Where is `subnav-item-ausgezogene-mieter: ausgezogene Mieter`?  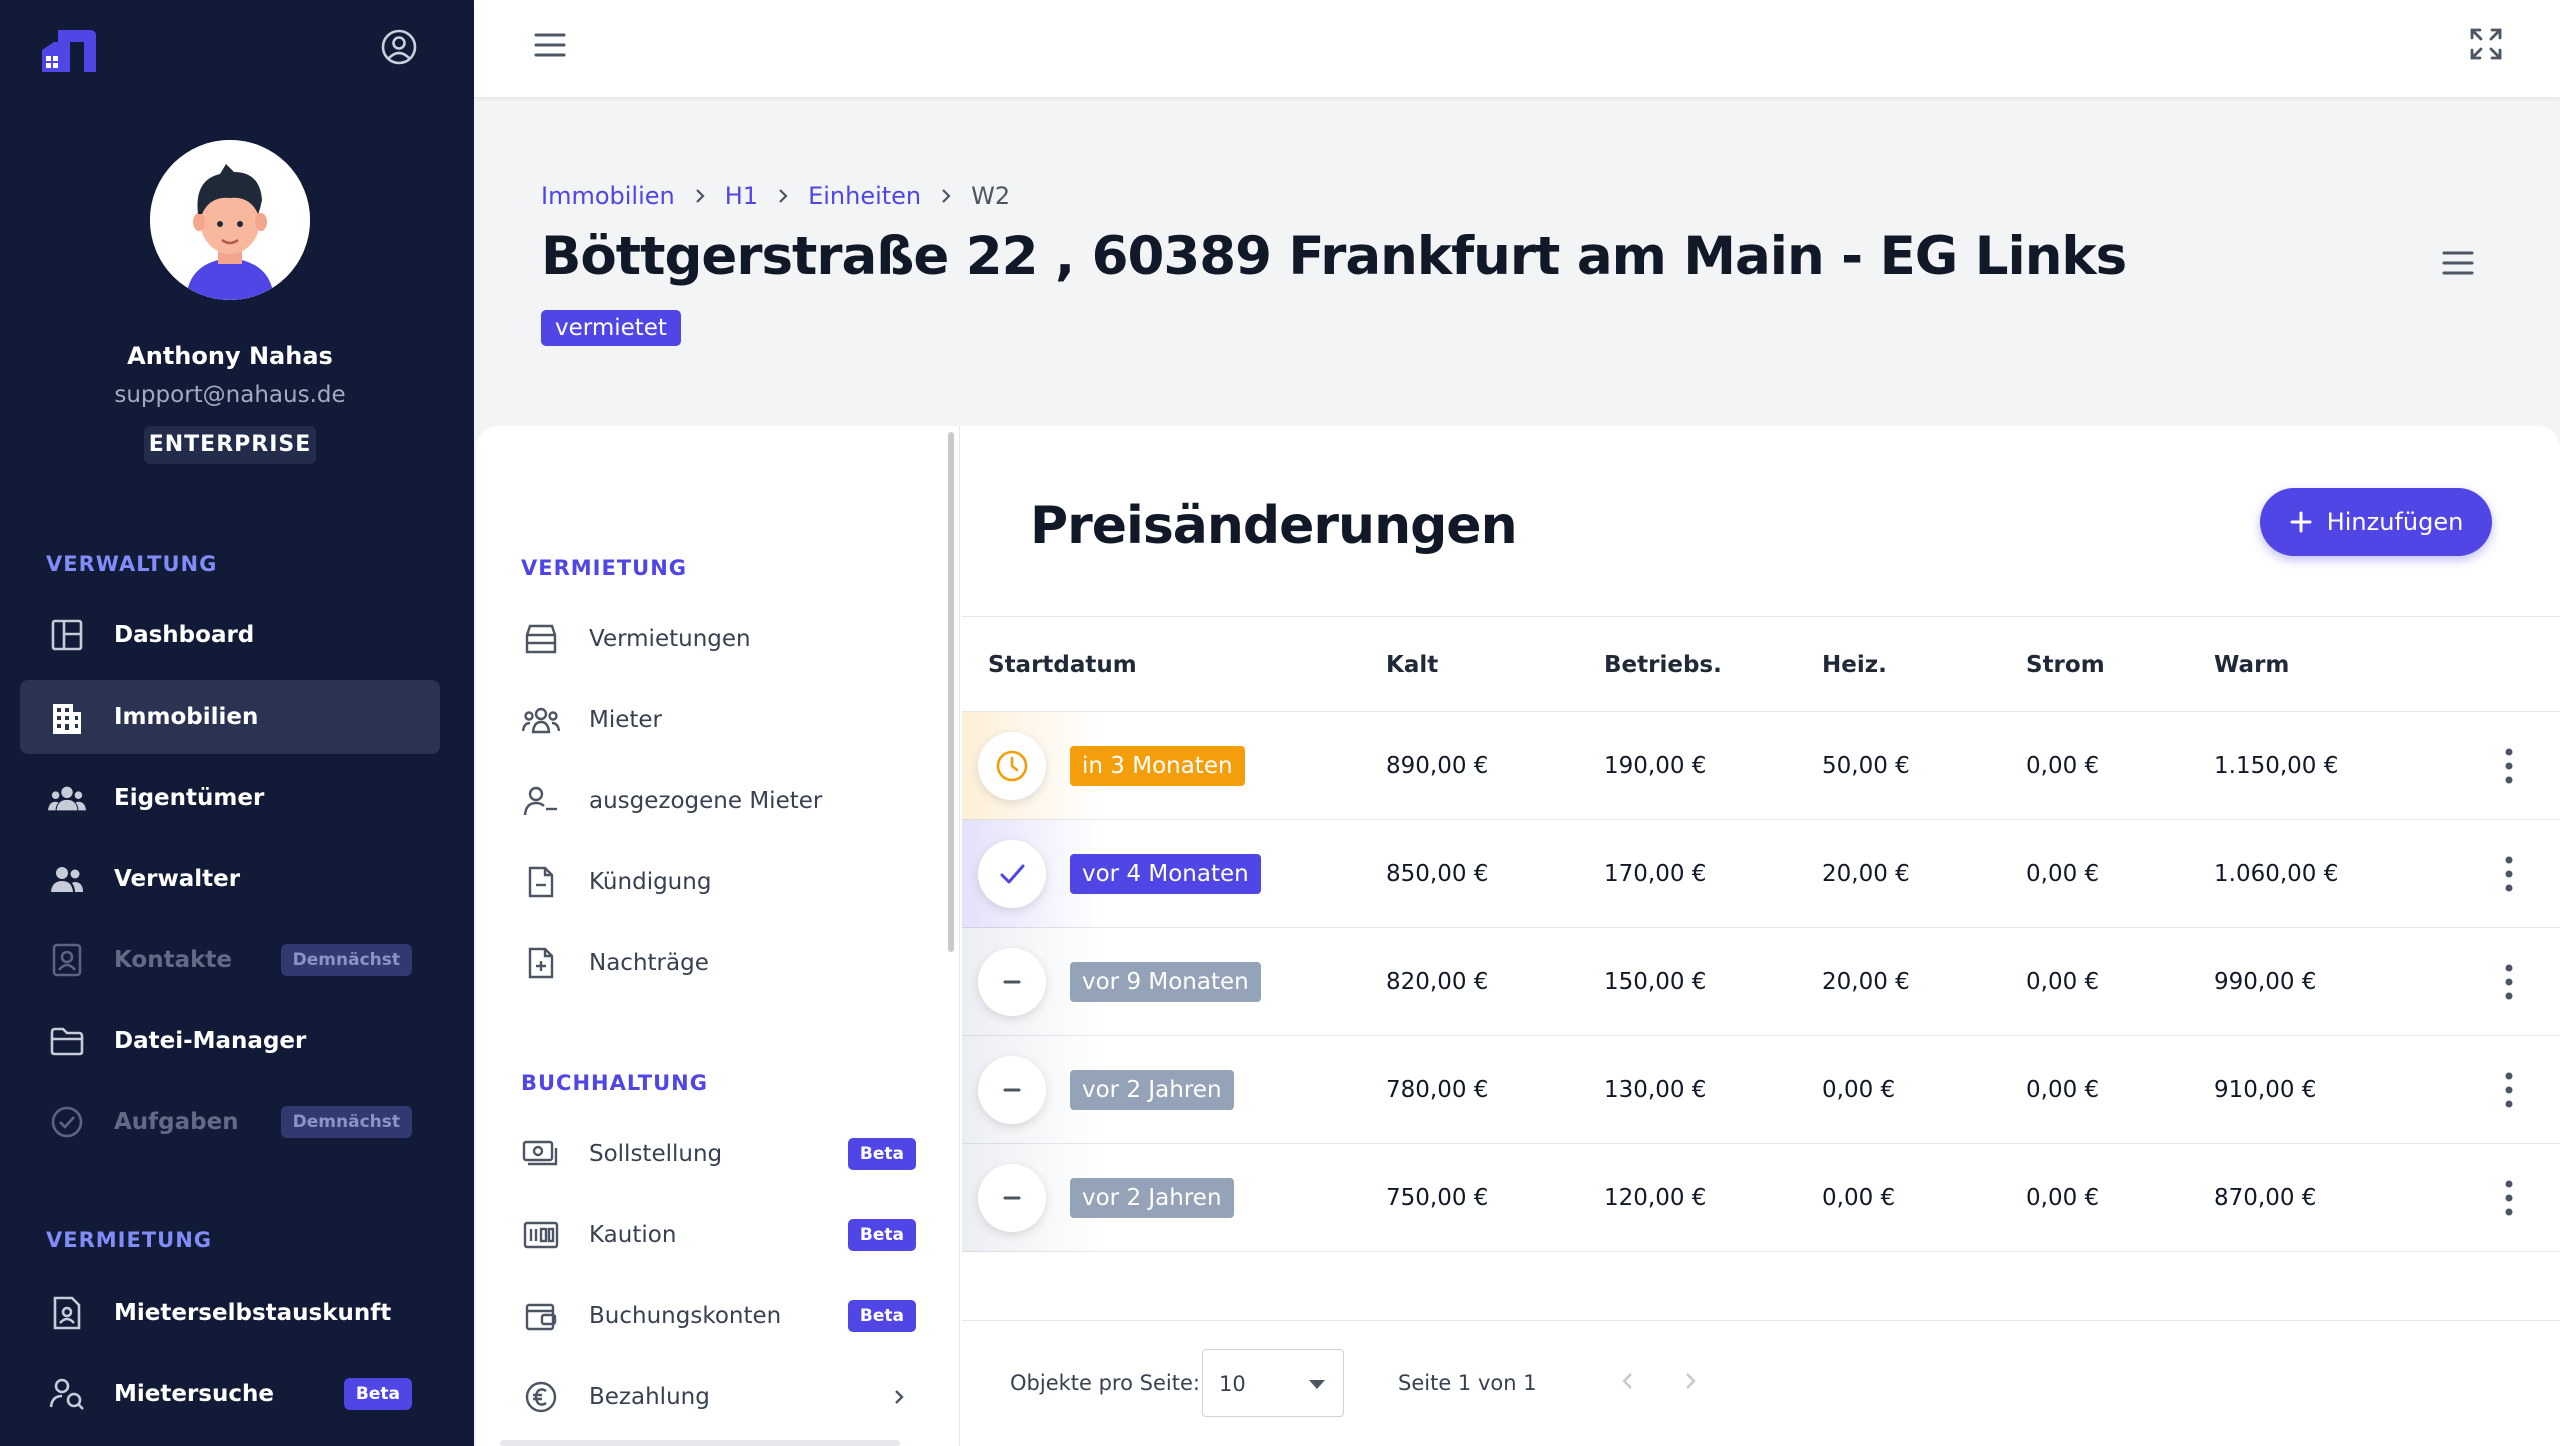
subnav-item-ausgezogene-mieter: ausgezogene Mieter is located at coordinates (706, 801).